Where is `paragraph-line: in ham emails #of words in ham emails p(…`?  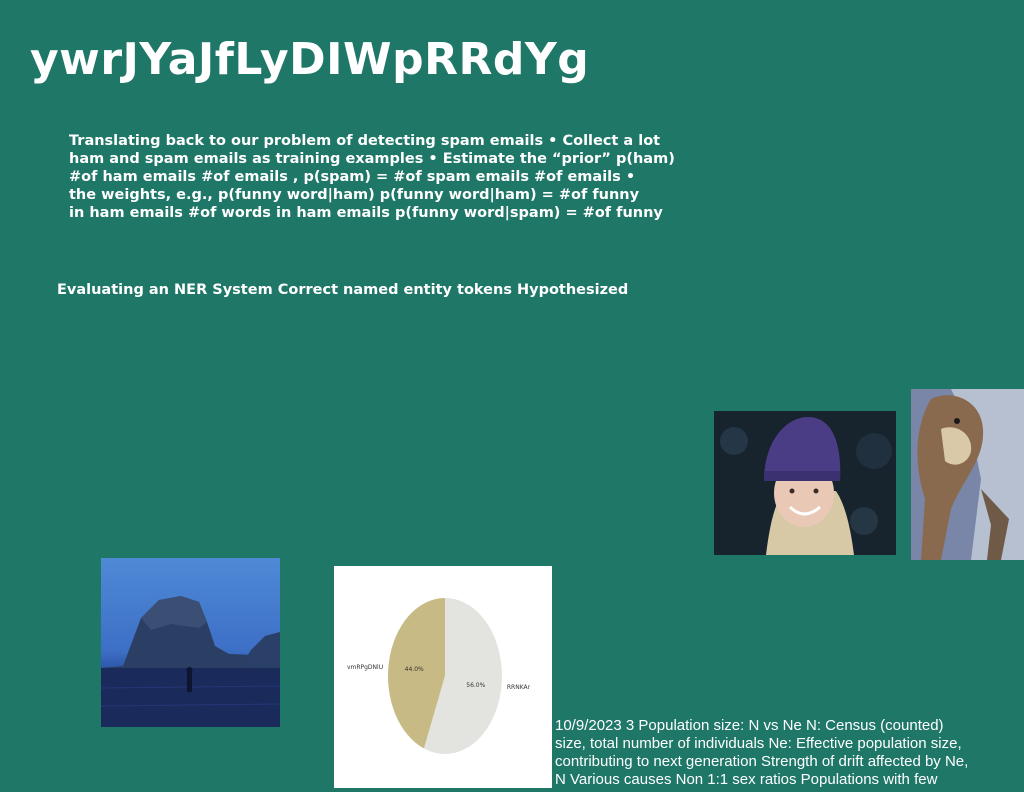 paragraph-line: in ham emails #of words in ham emails p(… is located at coordinates (366, 213).